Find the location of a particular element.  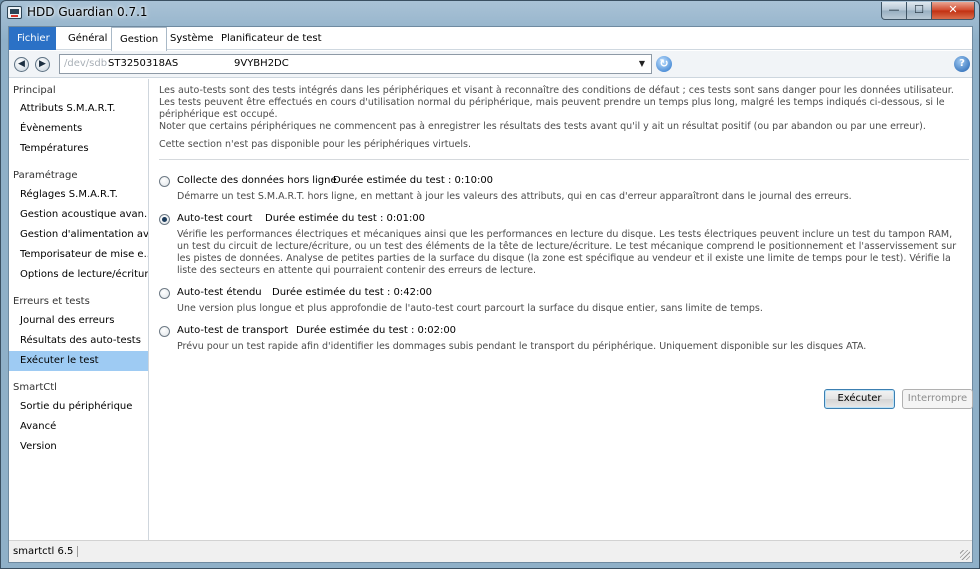

forward-arrow-icon: ▶ is located at coordinates (42, 64).